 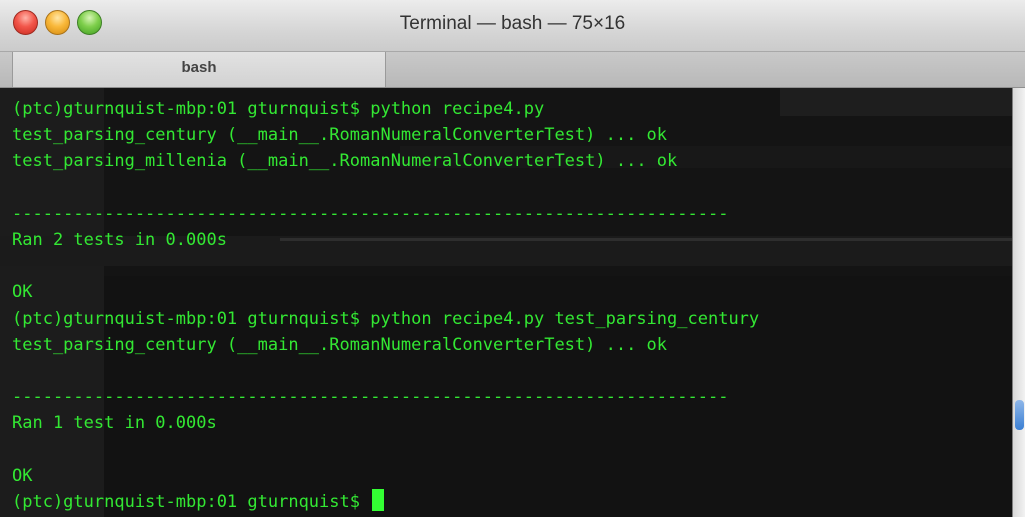 What do you see at coordinates (512, 501) in the screenshot?
I see `prompt-line: (ptc)gturnquist-mbp:01 gturnquist$` at bounding box center [512, 501].